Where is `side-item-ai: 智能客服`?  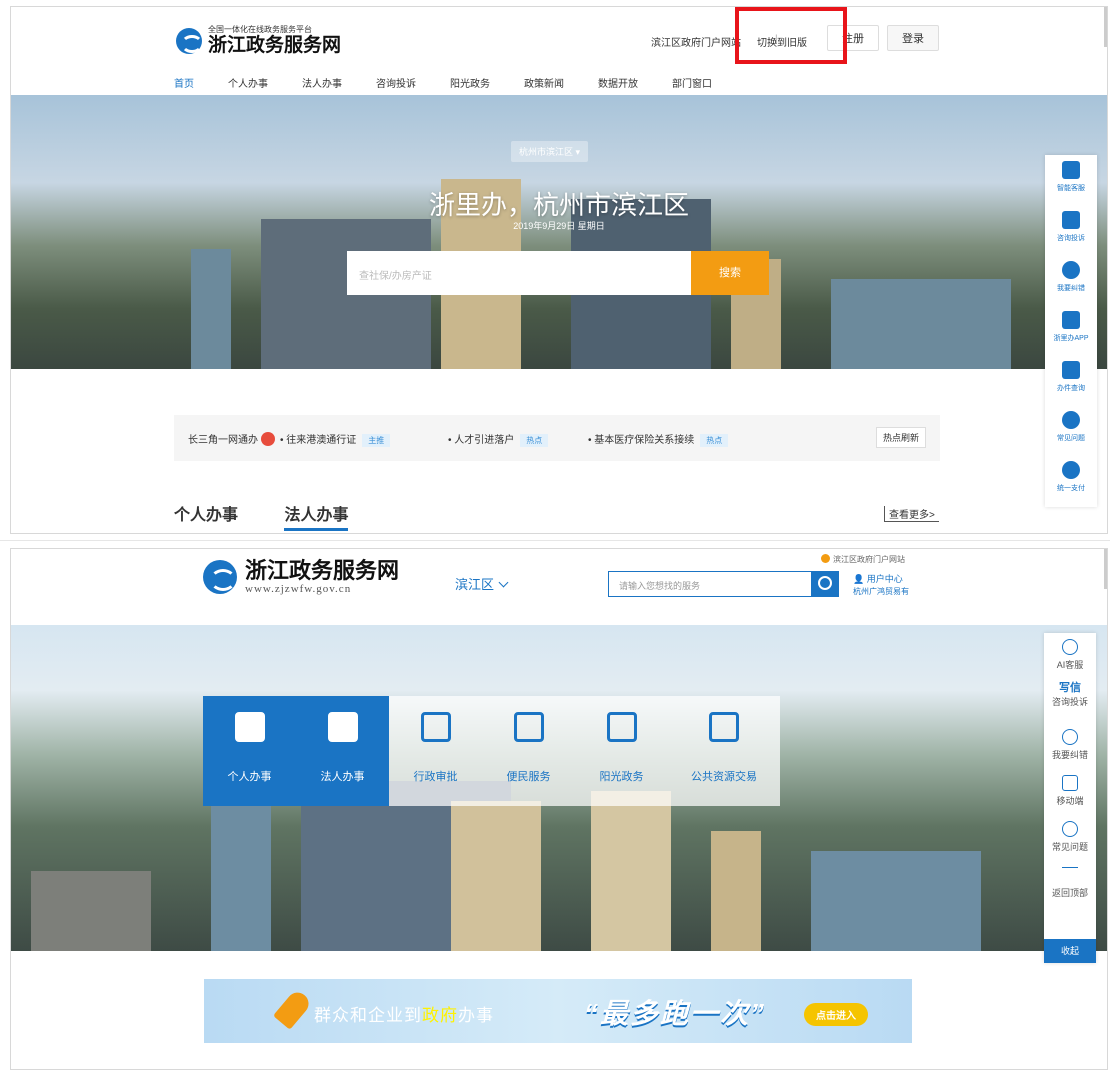 side-item-ai: 智能客服 is located at coordinates (1071, 180).